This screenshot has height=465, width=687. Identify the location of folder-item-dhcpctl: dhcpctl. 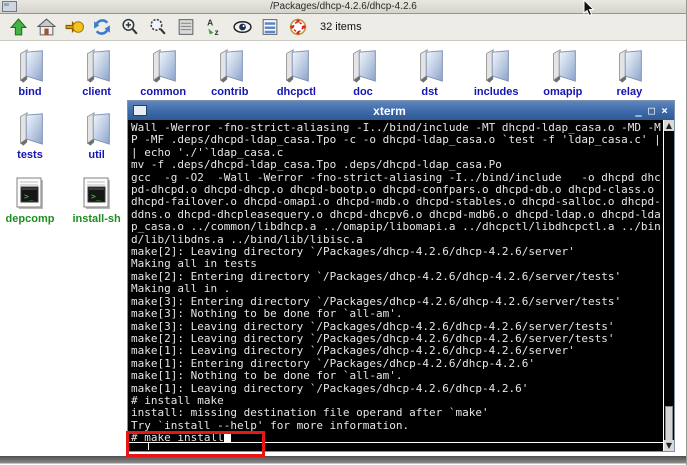
(296, 71).